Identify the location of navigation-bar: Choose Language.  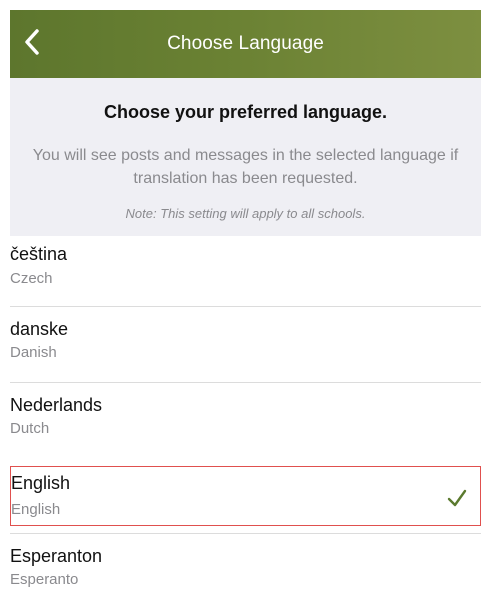
(245, 44).